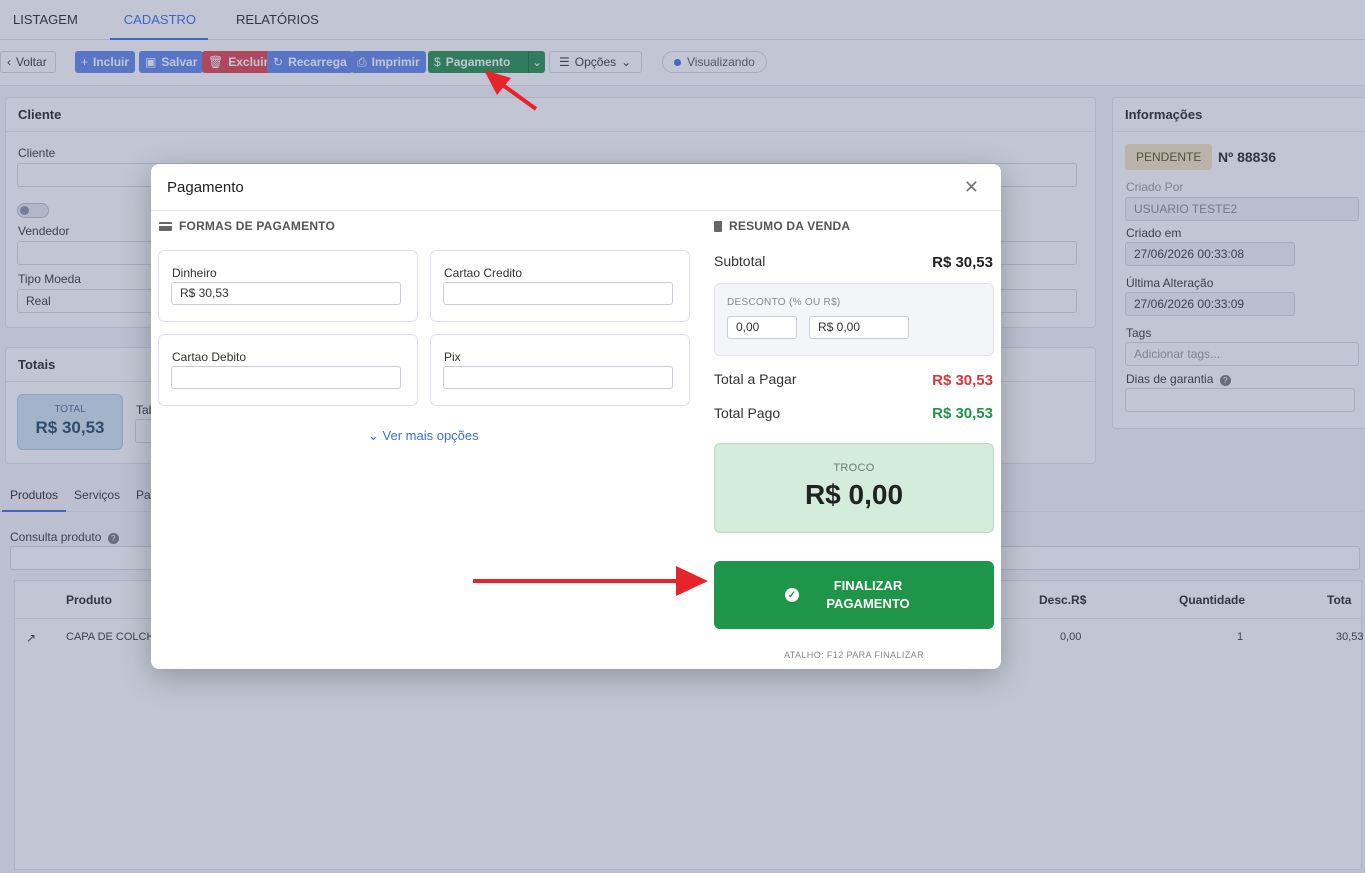  I want to click on arrow-to-finish-button, so click(590, 581).